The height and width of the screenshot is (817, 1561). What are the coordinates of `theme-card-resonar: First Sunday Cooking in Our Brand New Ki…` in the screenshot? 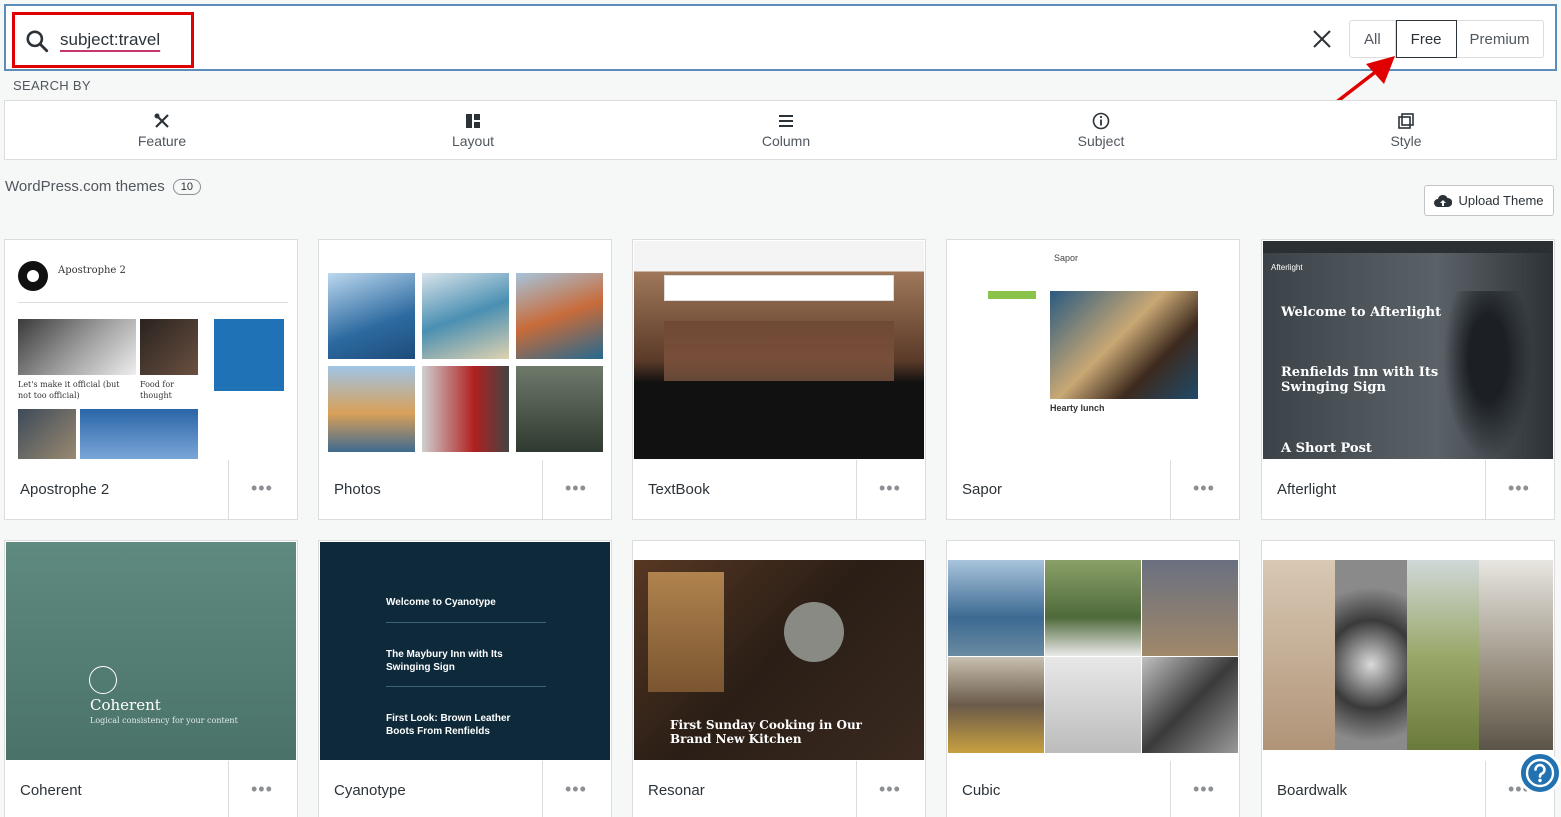 It's located at (779, 678).